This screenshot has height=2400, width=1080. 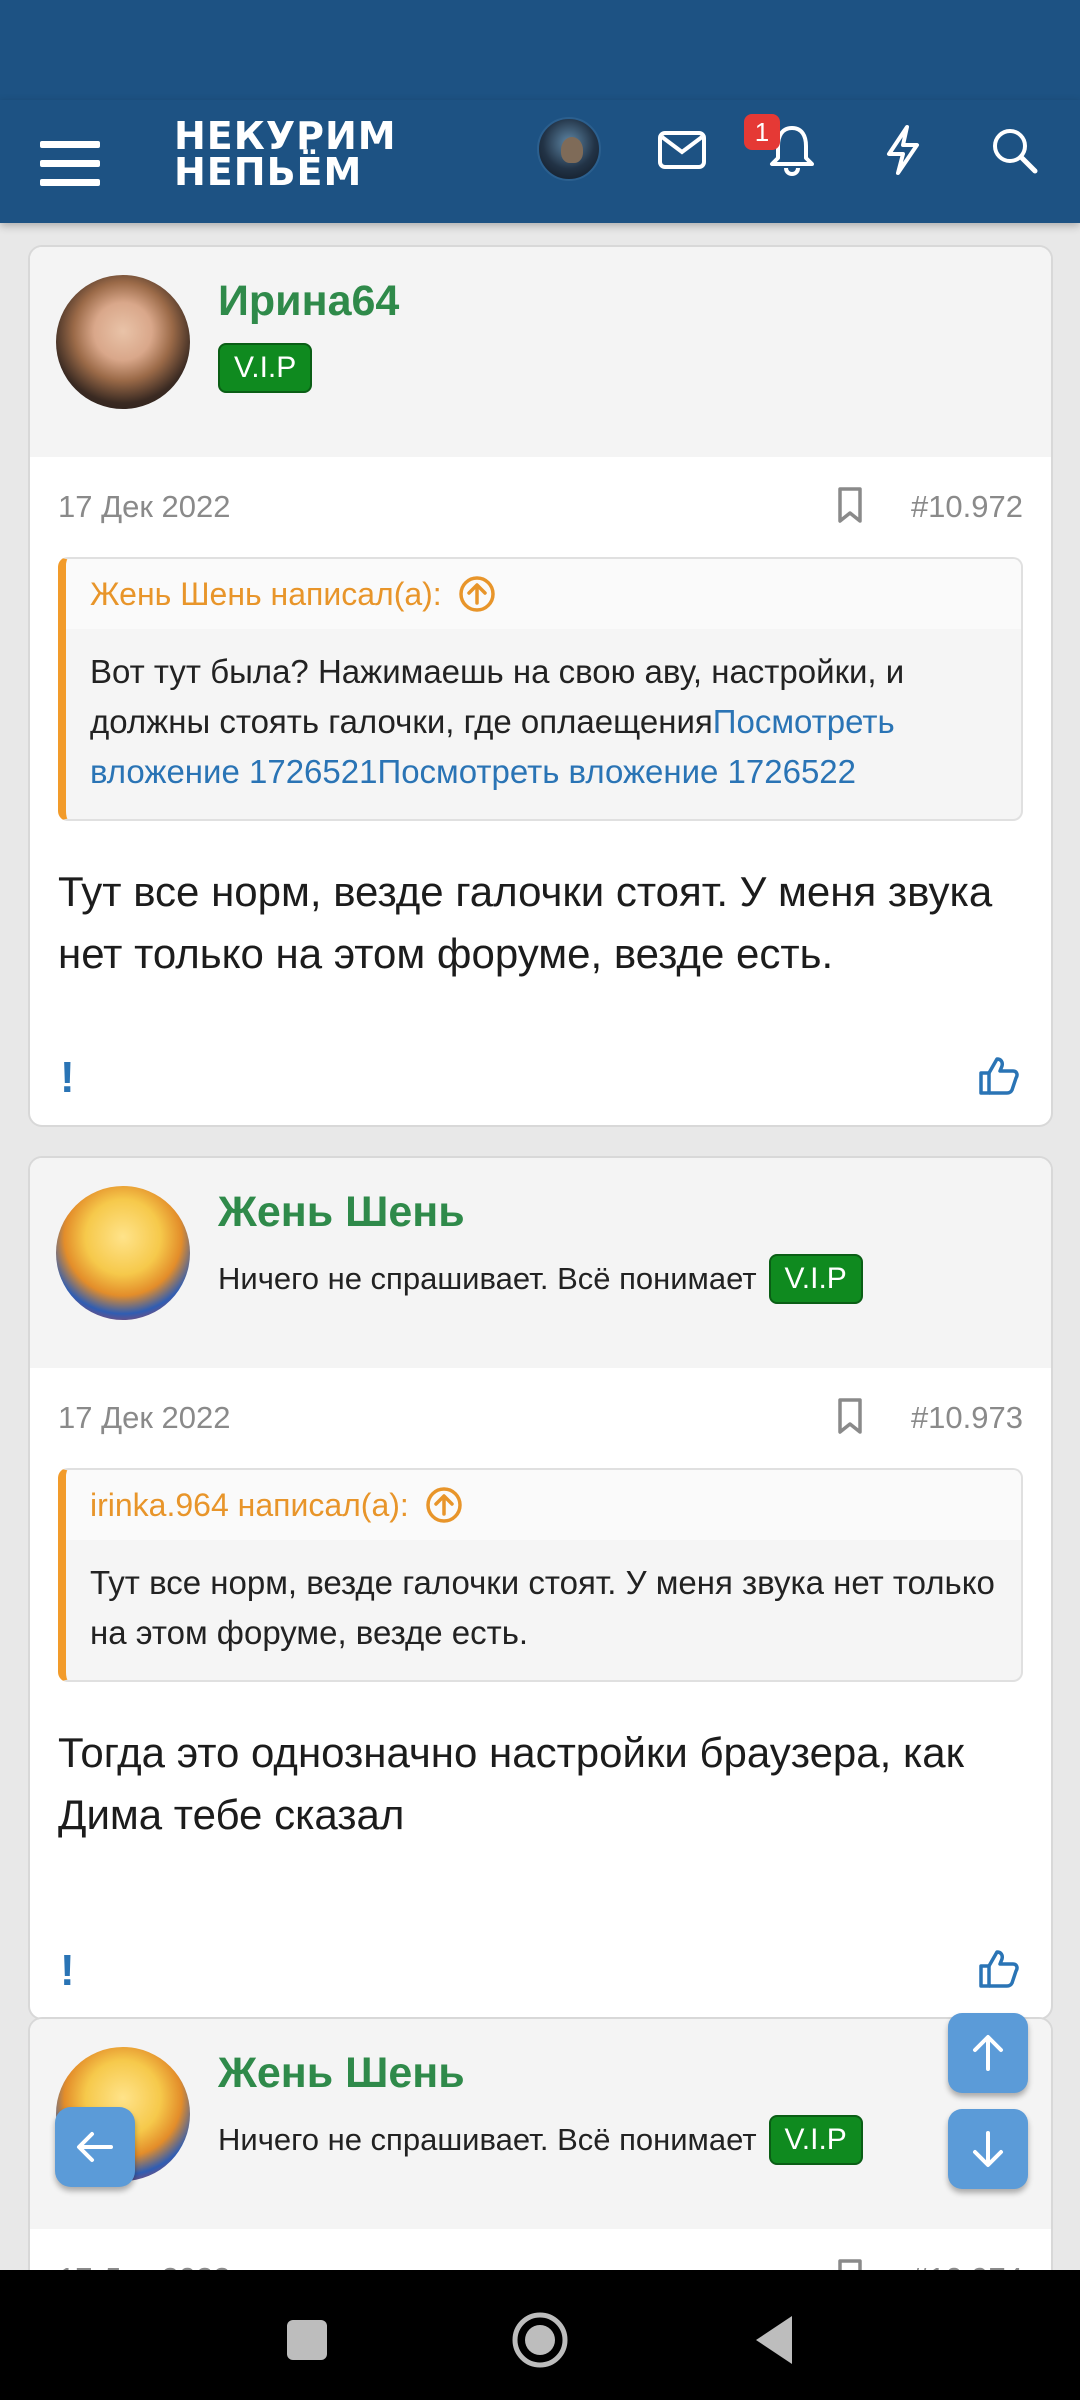 What do you see at coordinates (307, 2340) in the screenshot?
I see `recents-icon` at bounding box center [307, 2340].